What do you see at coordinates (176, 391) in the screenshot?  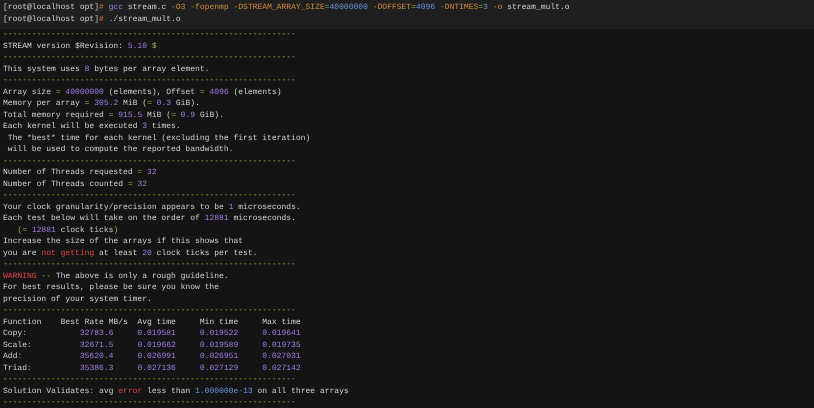 I see `output-line: Solution Validates: avg error less than 1.000000e-13 on all three arrays` at bounding box center [176, 391].